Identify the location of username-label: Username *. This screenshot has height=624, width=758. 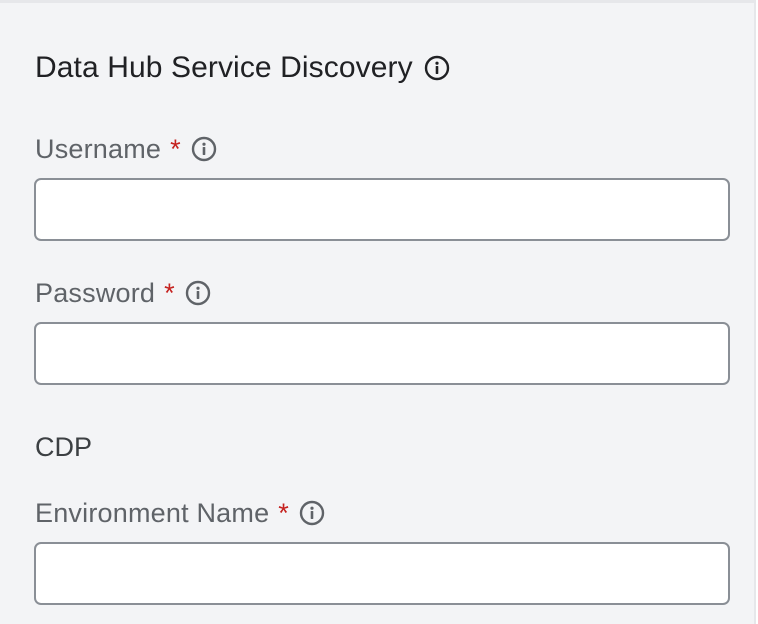
(126, 149).